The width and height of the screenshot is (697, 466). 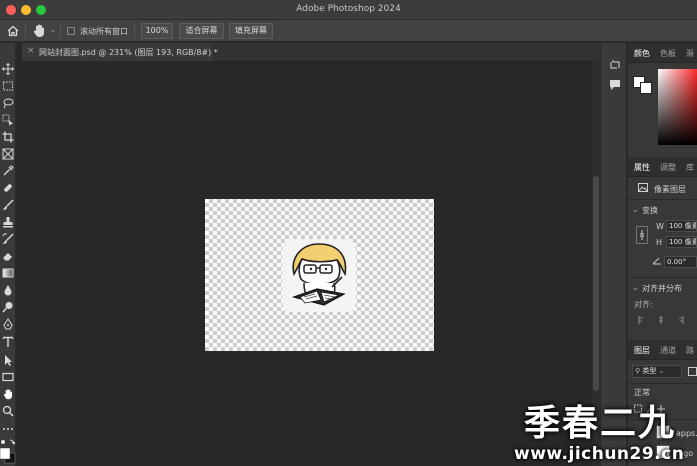 What do you see at coordinates (8, 429) in the screenshot?
I see `more-tools-icon` at bounding box center [8, 429].